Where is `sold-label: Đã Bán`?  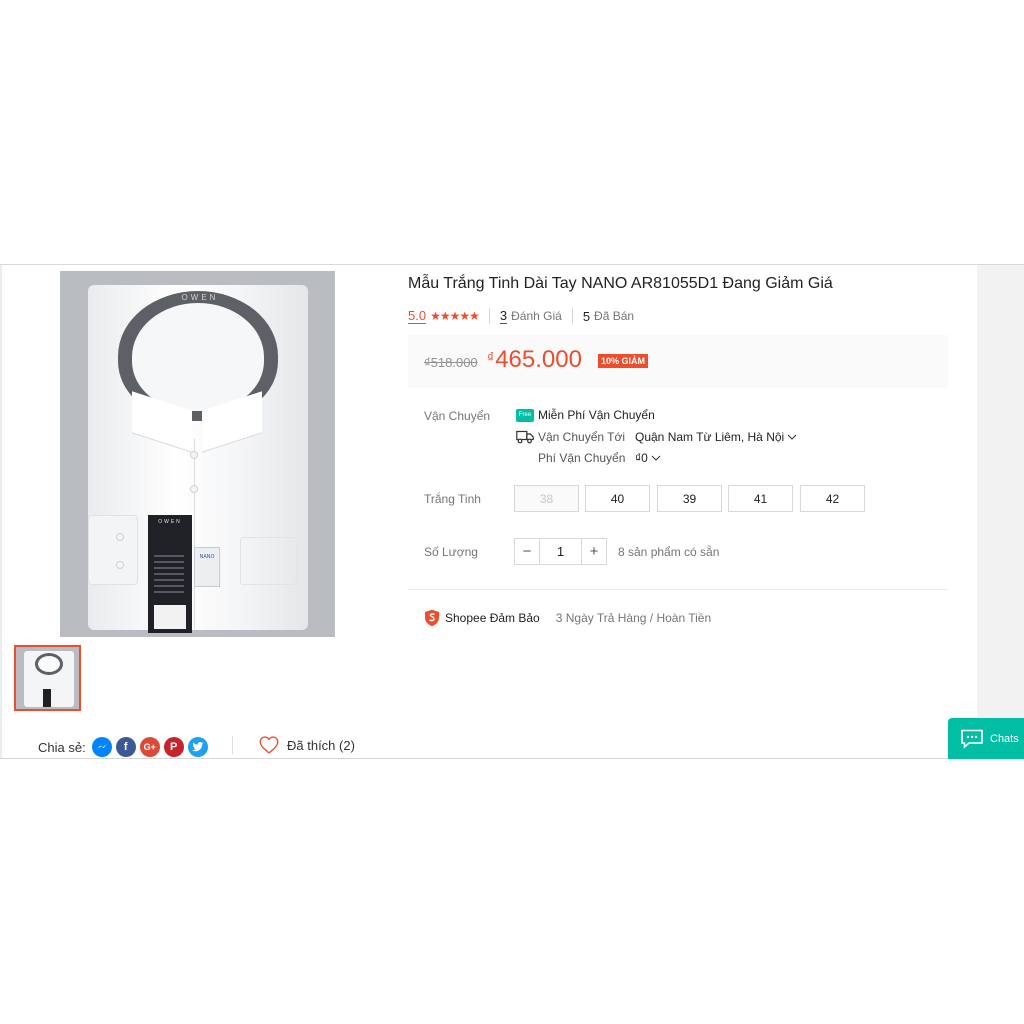 sold-label: Đã Bán is located at coordinates (614, 316).